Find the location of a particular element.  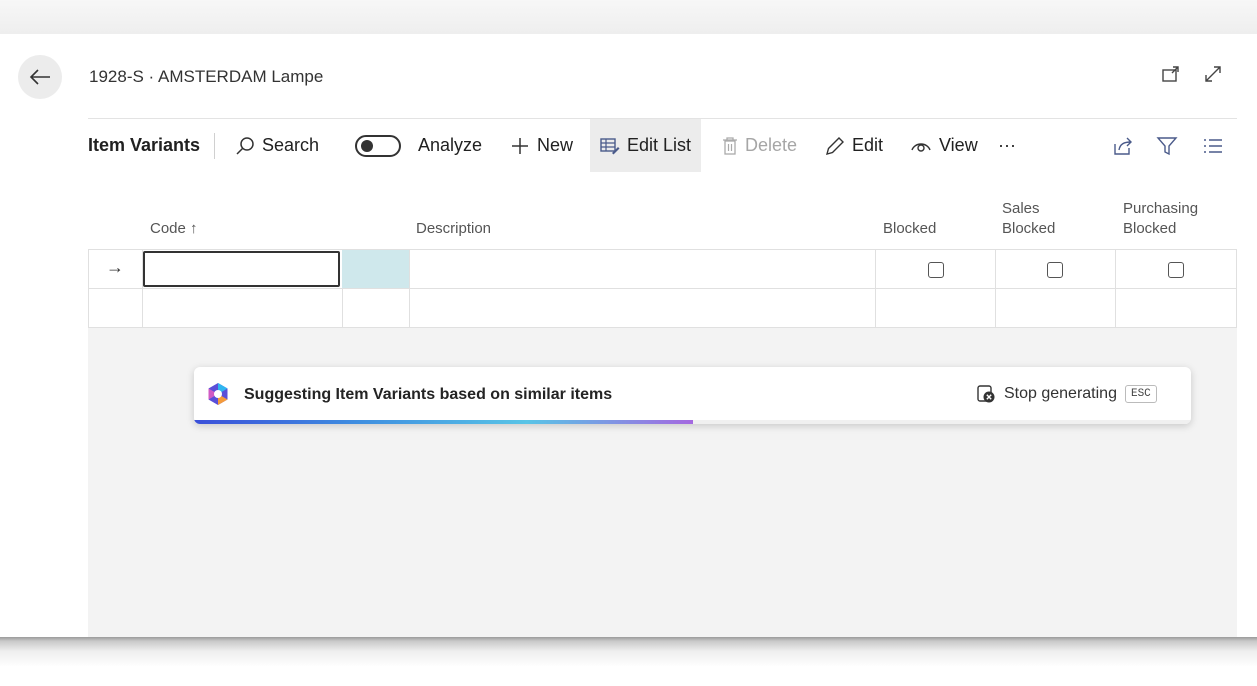

view-label: View is located at coordinates (958, 145).